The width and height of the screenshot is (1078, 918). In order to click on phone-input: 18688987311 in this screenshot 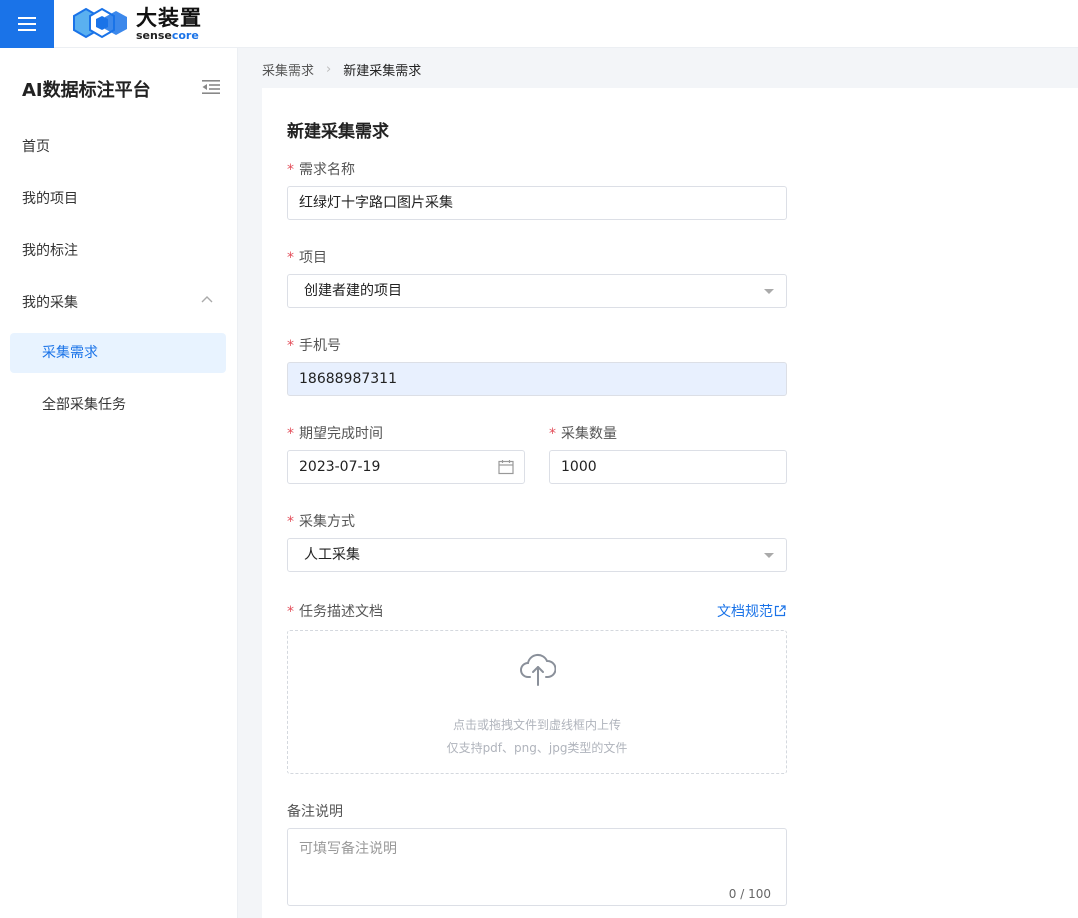, I will do `click(537, 379)`.